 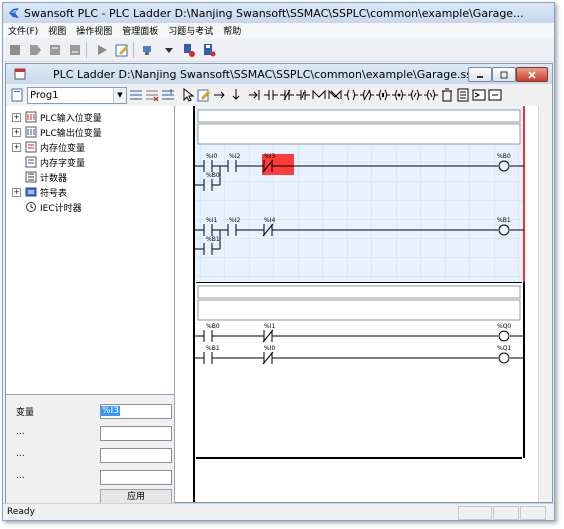 I want to click on tree-item-symbol-table: + 符号表, so click(x=39, y=192).